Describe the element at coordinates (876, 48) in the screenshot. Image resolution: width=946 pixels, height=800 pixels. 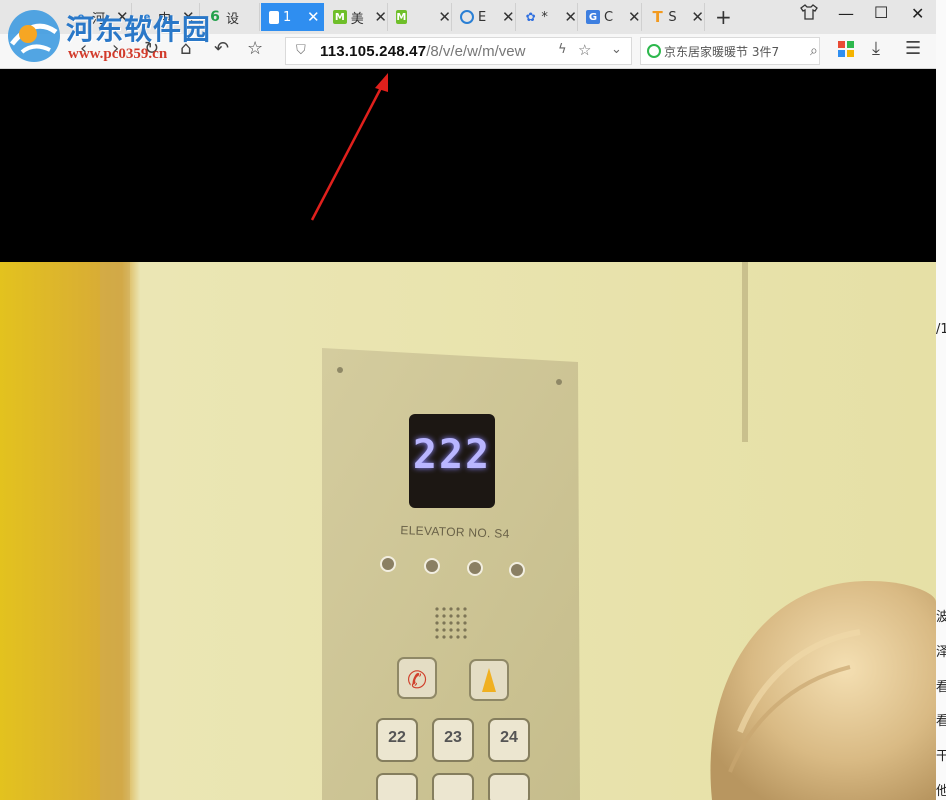
I see `download-icon: ⤓` at that location.